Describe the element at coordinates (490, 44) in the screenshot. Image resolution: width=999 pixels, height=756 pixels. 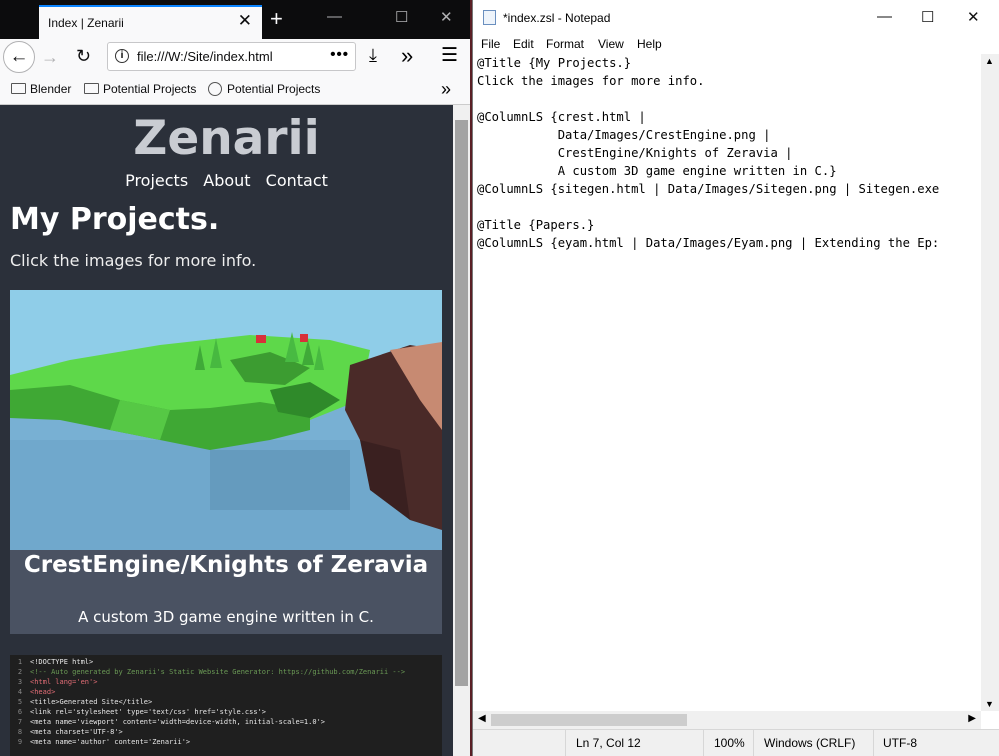
I see `menu-file: File` at that location.